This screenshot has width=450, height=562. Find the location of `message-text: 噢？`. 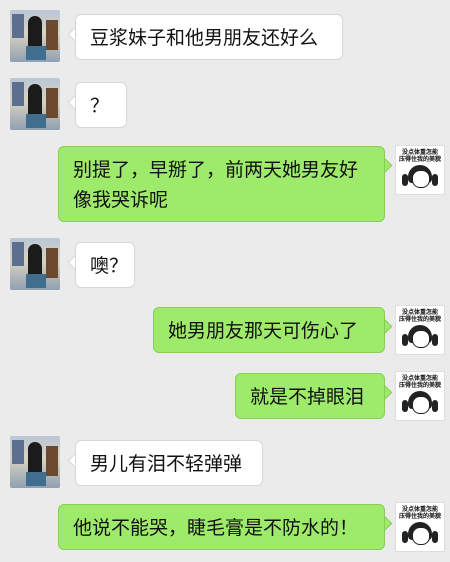

message-text: 噢？ is located at coordinates (109, 266).